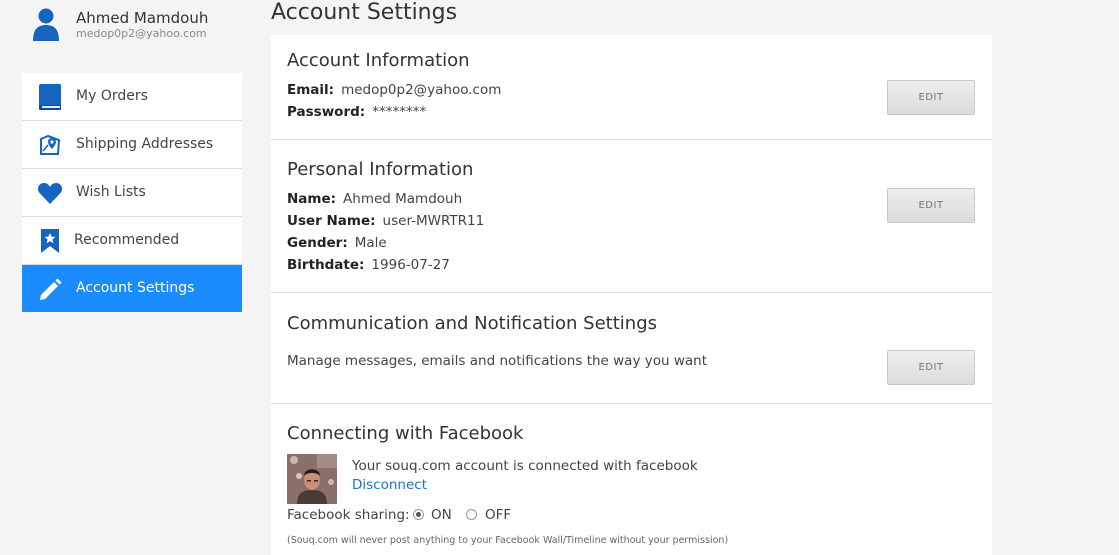 The height and width of the screenshot is (555, 1119). What do you see at coordinates (931, 97) in the screenshot?
I see `edit-account-button: EDIT` at bounding box center [931, 97].